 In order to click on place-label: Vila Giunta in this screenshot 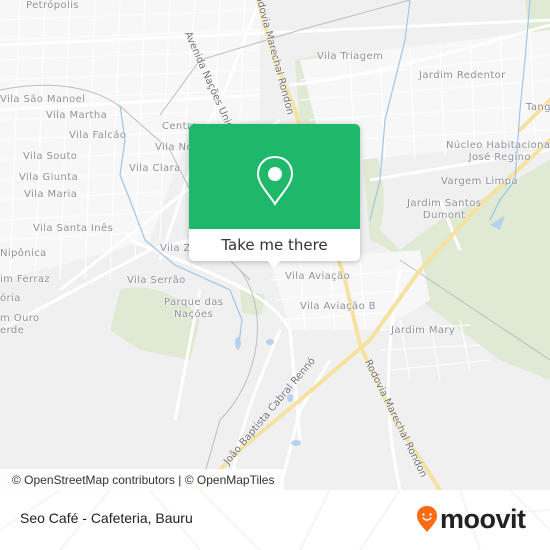, I will do `click(49, 177)`.